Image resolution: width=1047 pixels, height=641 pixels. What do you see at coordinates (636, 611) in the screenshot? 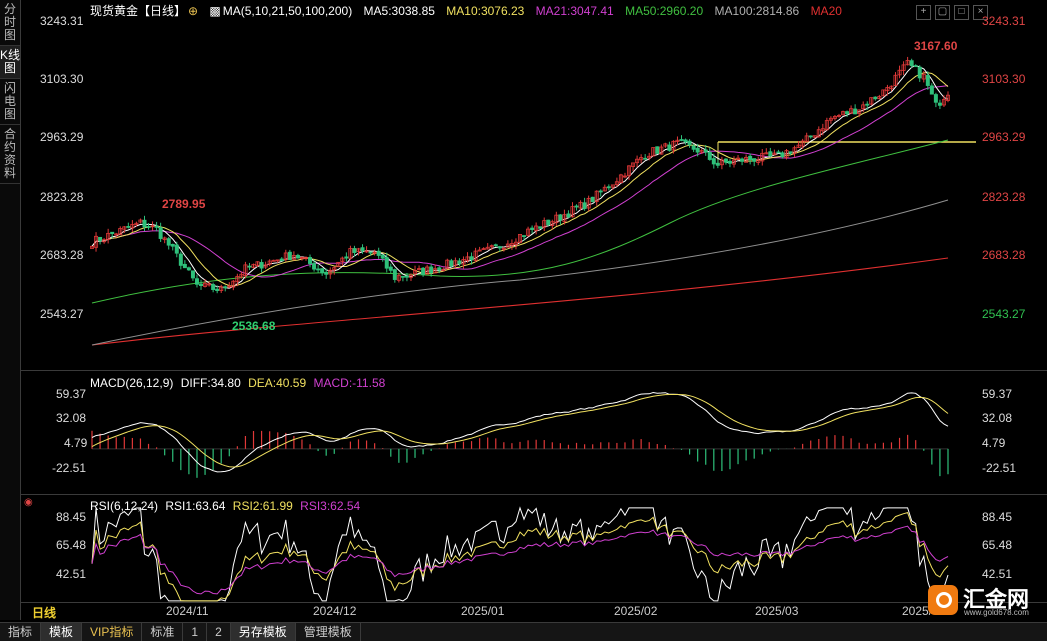
I see `x-tick: 2025/02` at bounding box center [636, 611].